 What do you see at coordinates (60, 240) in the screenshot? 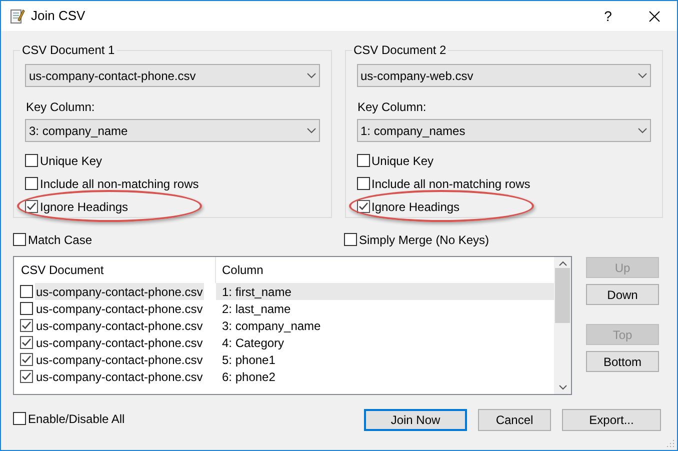
I see `checkbox-label: Match Case` at bounding box center [60, 240].